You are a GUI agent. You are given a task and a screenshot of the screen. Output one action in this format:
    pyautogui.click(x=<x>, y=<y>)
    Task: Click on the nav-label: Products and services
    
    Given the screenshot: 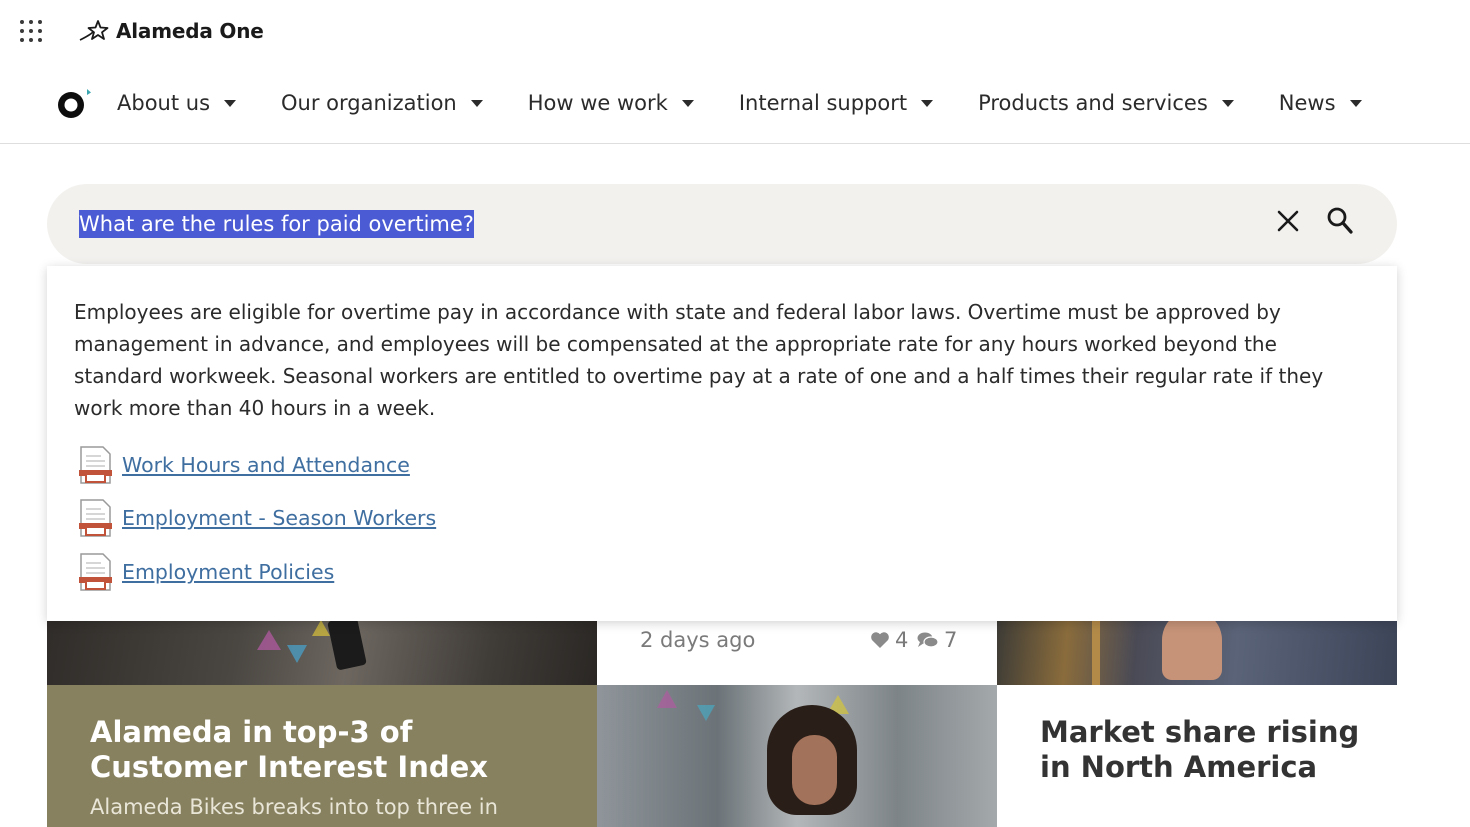 What is the action you would take?
    pyautogui.click(x=1093, y=103)
    